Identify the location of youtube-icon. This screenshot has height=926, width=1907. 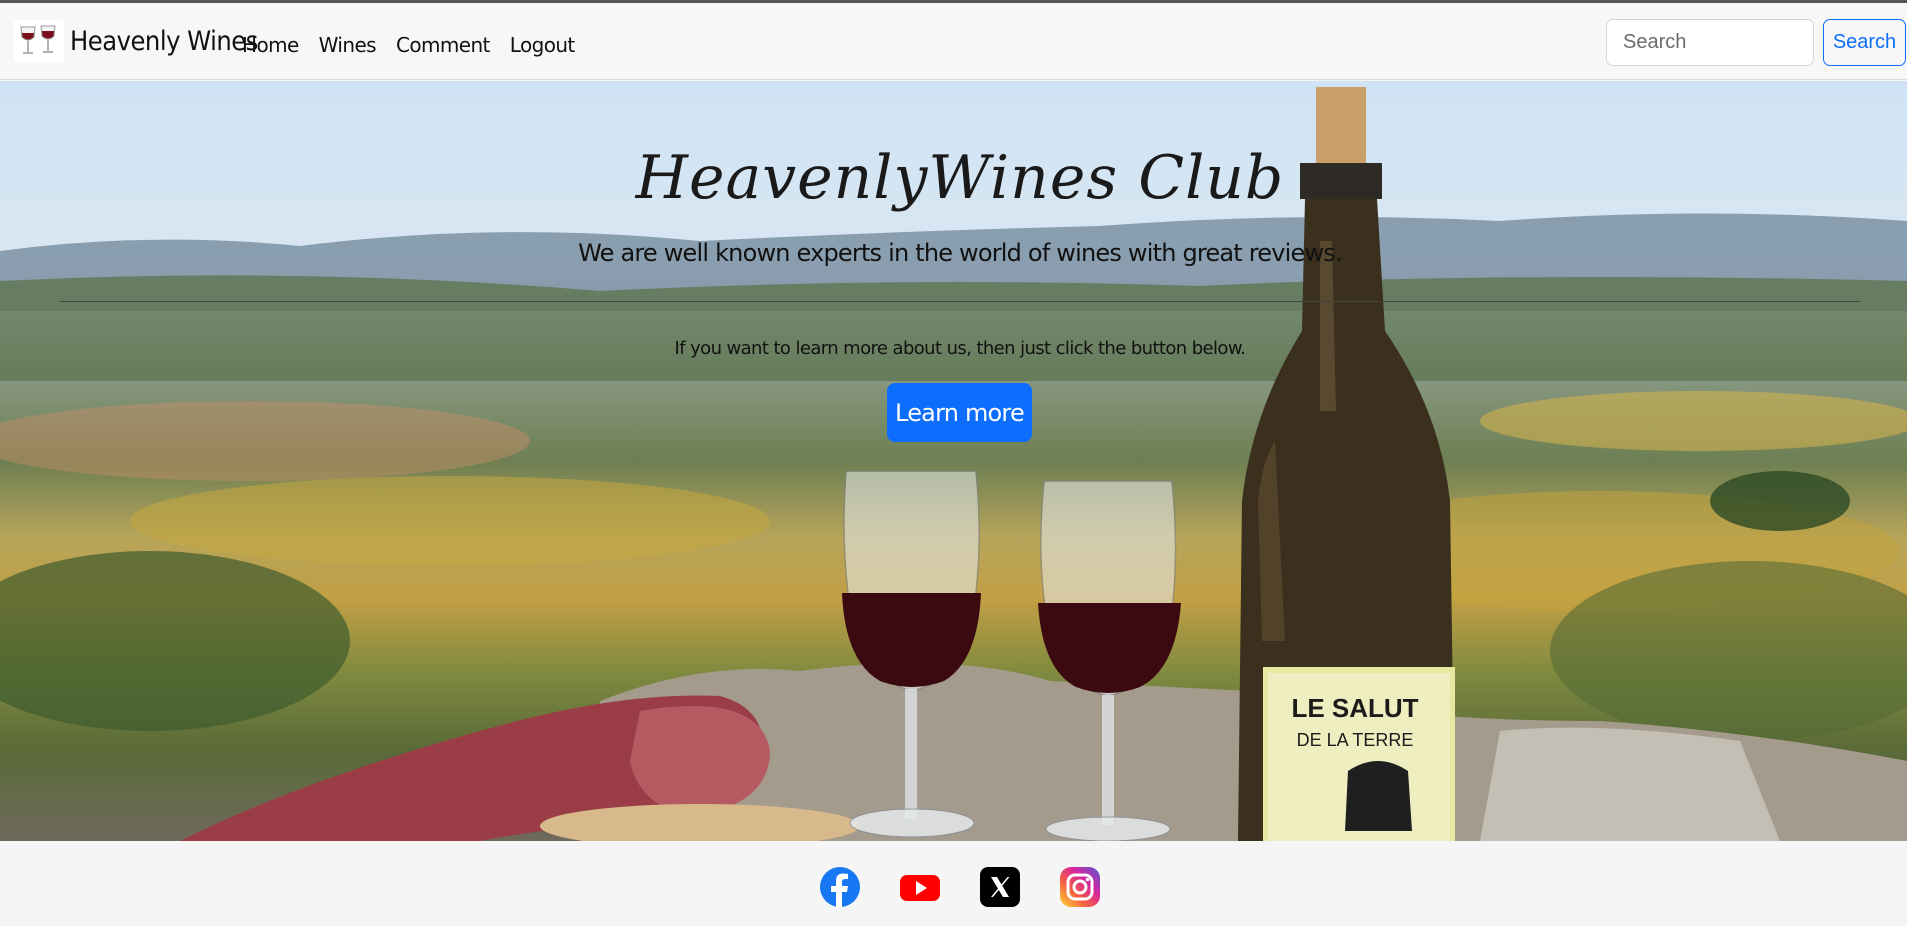
(920, 887).